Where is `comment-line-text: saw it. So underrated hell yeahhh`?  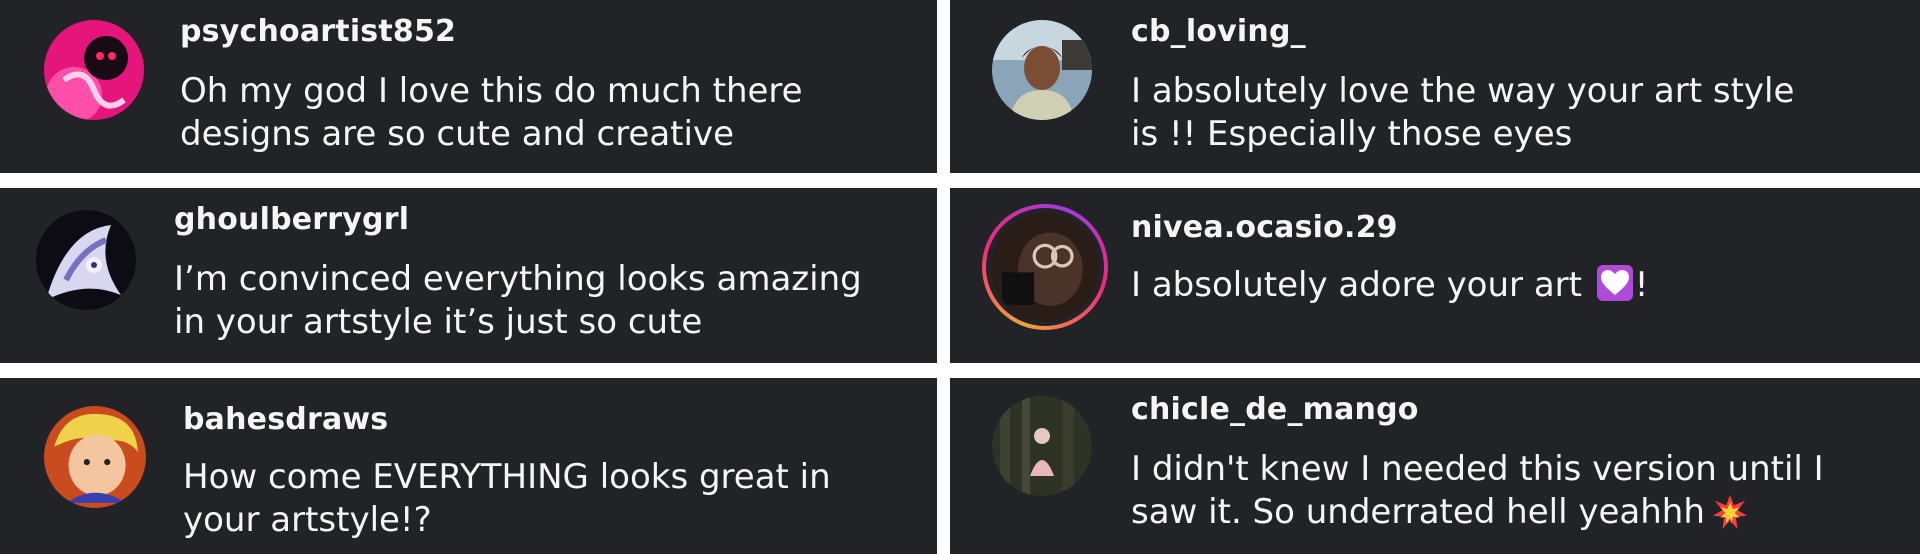
comment-line-text: saw it. So underrated hell yeahhh is located at coordinates (1418, 512).